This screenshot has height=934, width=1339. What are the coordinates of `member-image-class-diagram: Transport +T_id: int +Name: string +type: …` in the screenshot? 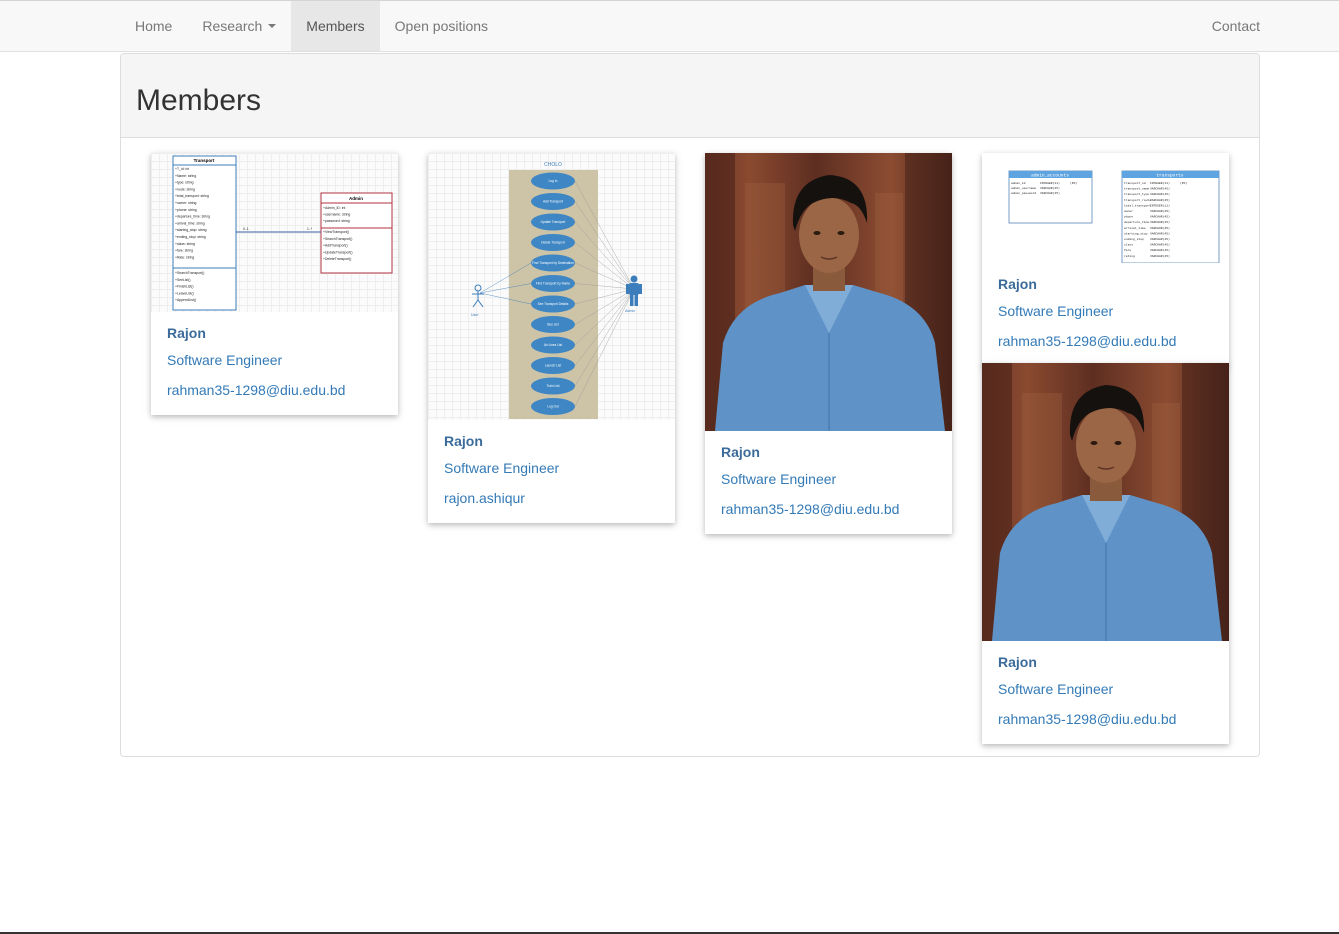 It's located at (274, 232).